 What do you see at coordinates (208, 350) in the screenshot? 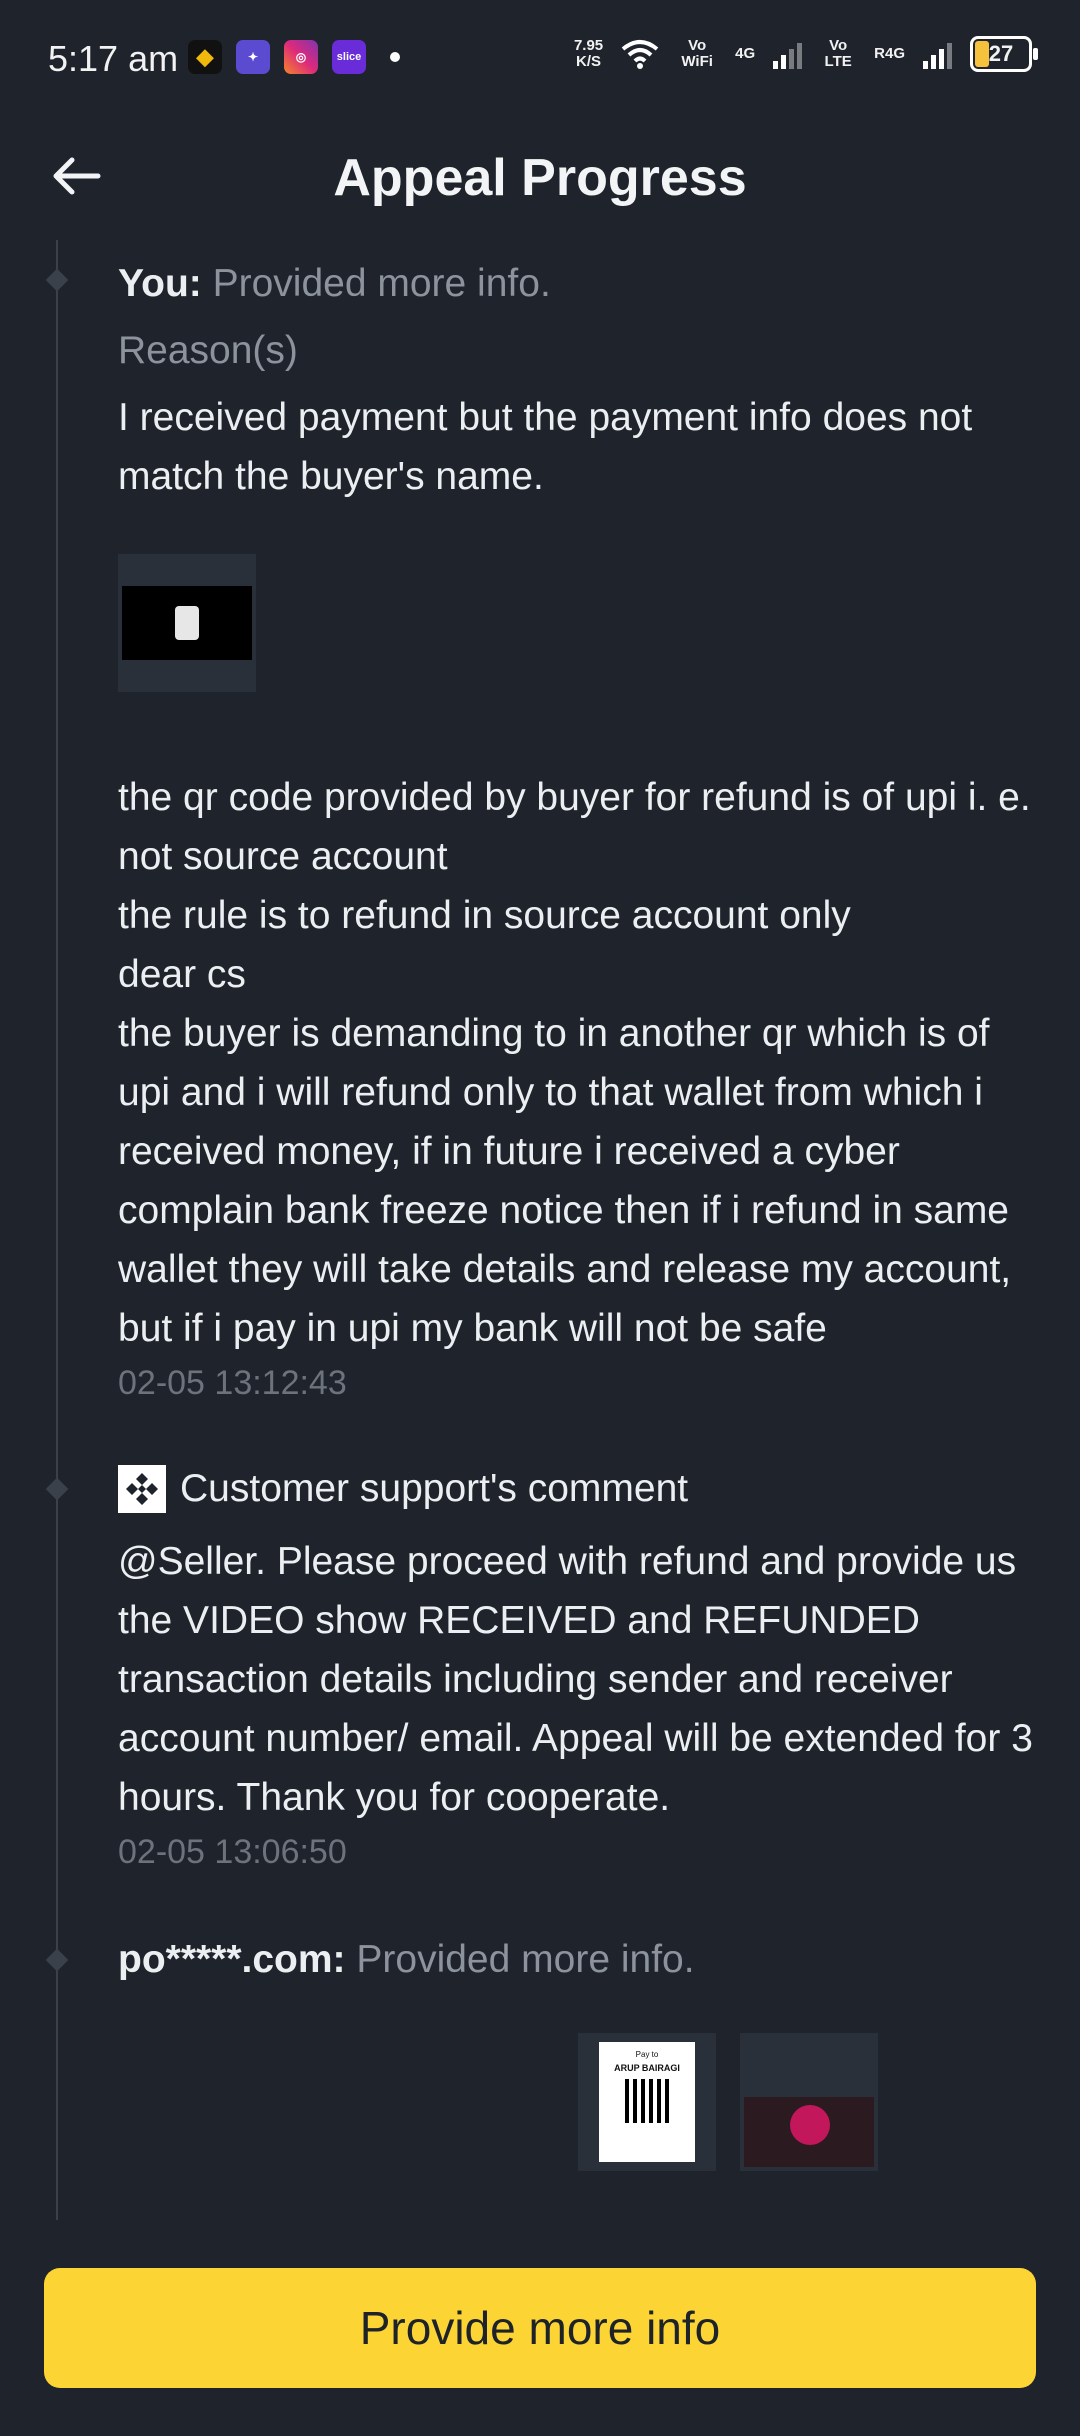
I see `reason-label: Reason(s)` at bounding box center [208, 350].